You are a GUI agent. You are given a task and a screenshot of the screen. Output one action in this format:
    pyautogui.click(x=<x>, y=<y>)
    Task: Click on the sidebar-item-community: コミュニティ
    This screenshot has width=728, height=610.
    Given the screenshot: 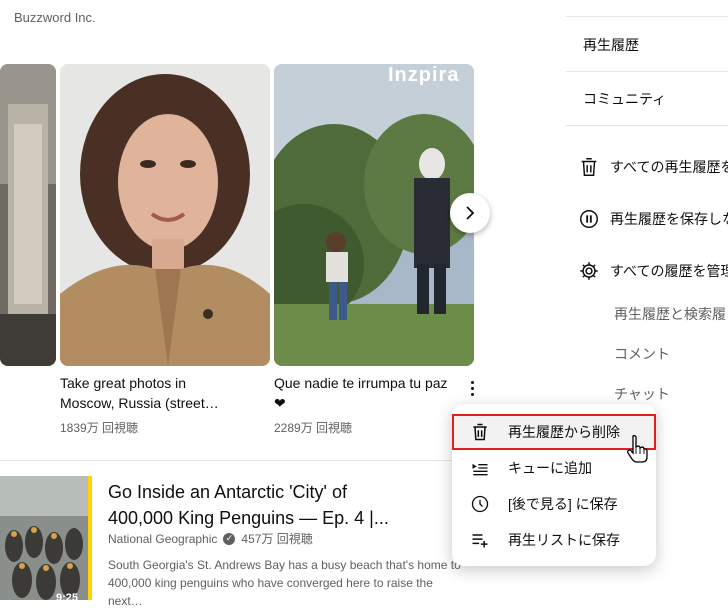 What is the action you would take?
    pyautogui.click(x=624, y=99)
    